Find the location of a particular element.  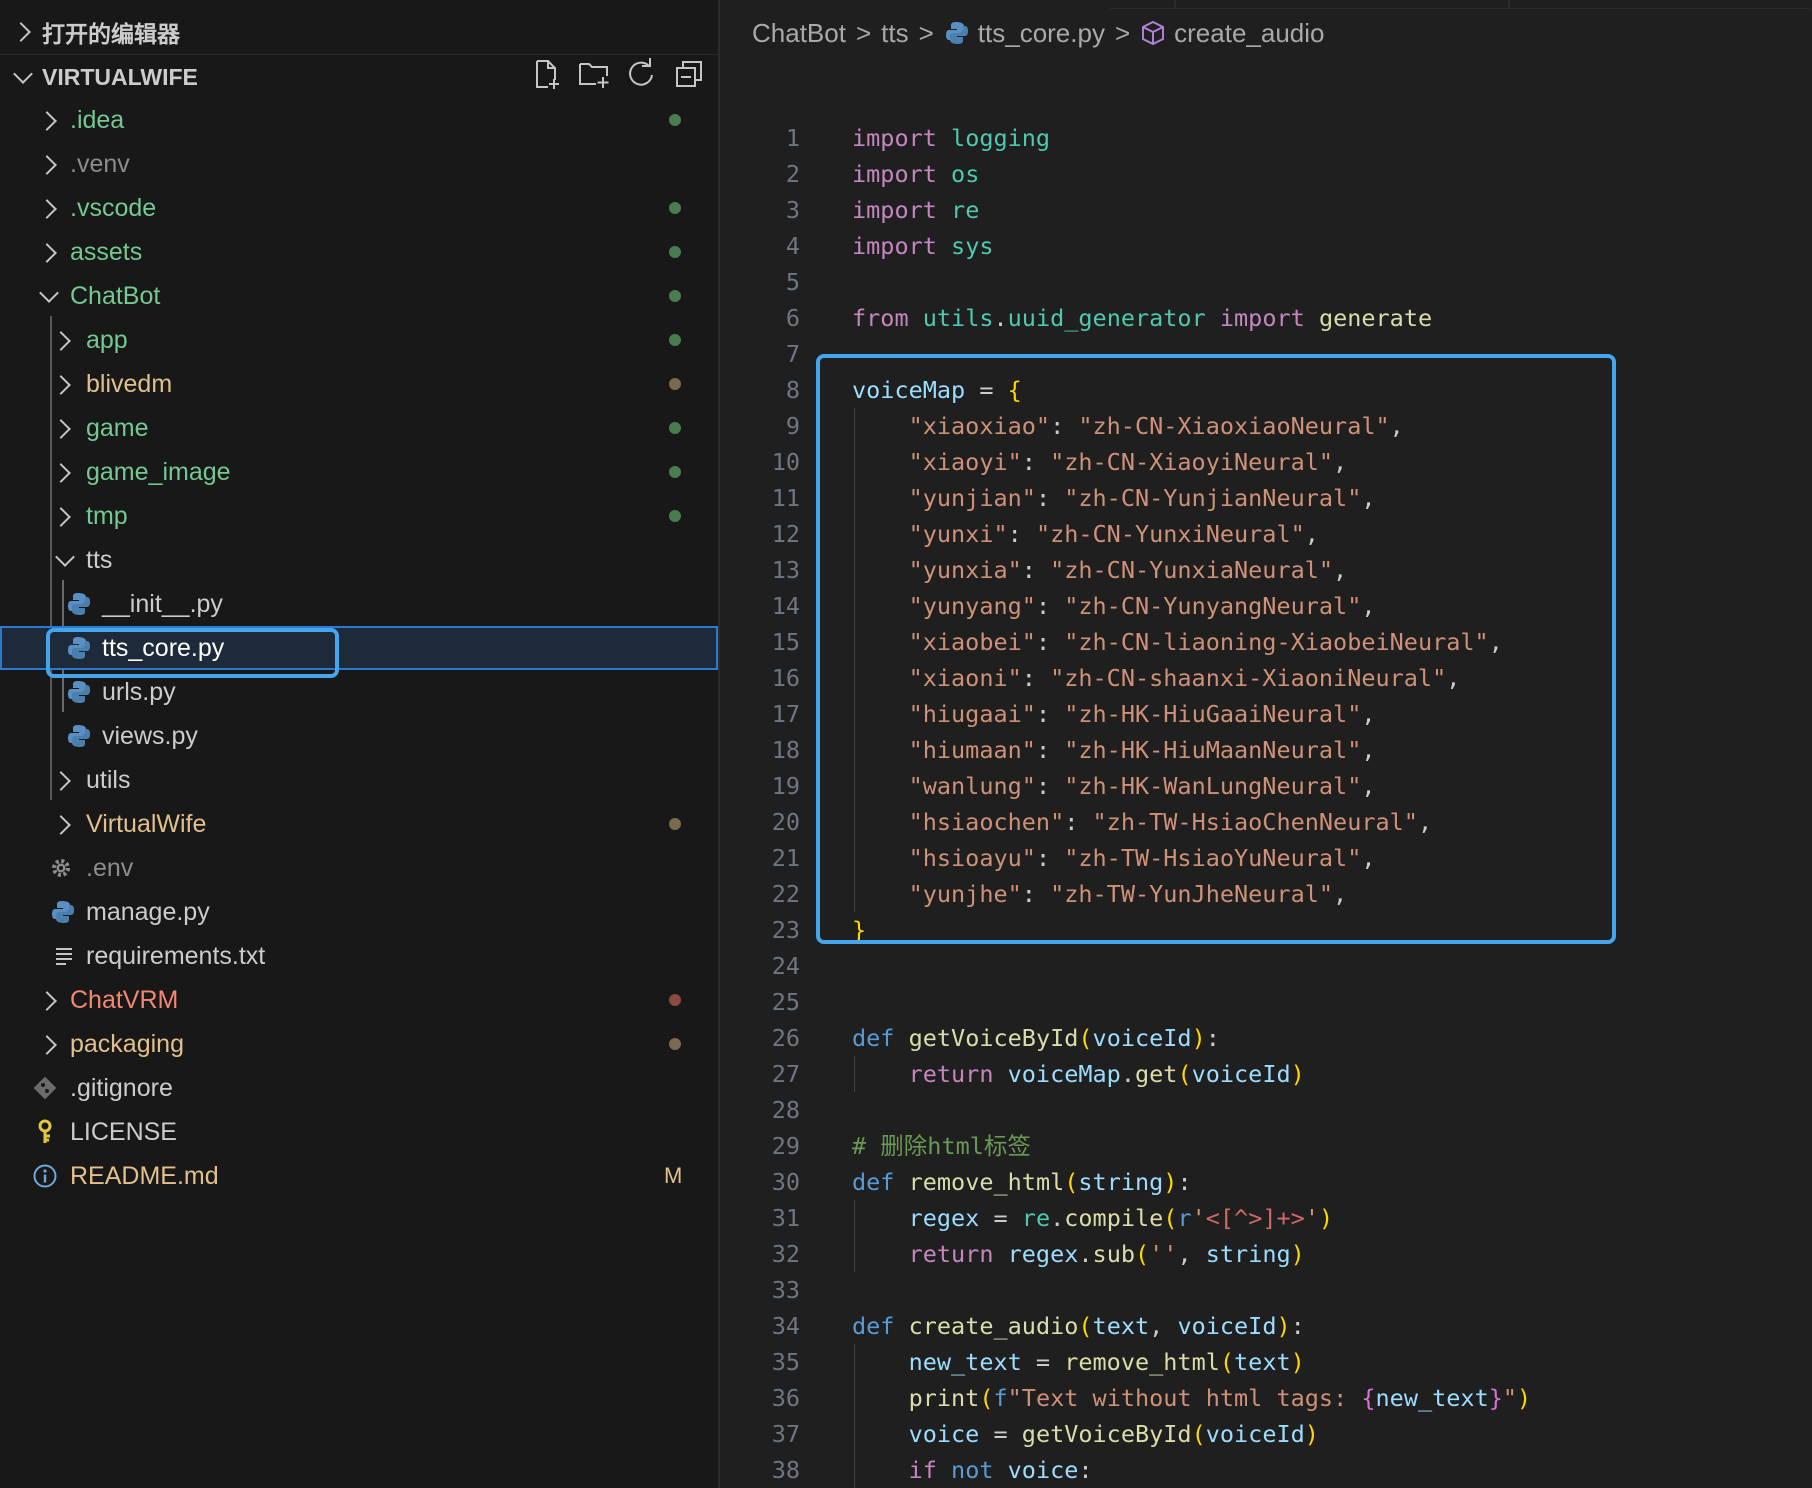

tree-item-assets: assets is located at coordinates (359, 252).